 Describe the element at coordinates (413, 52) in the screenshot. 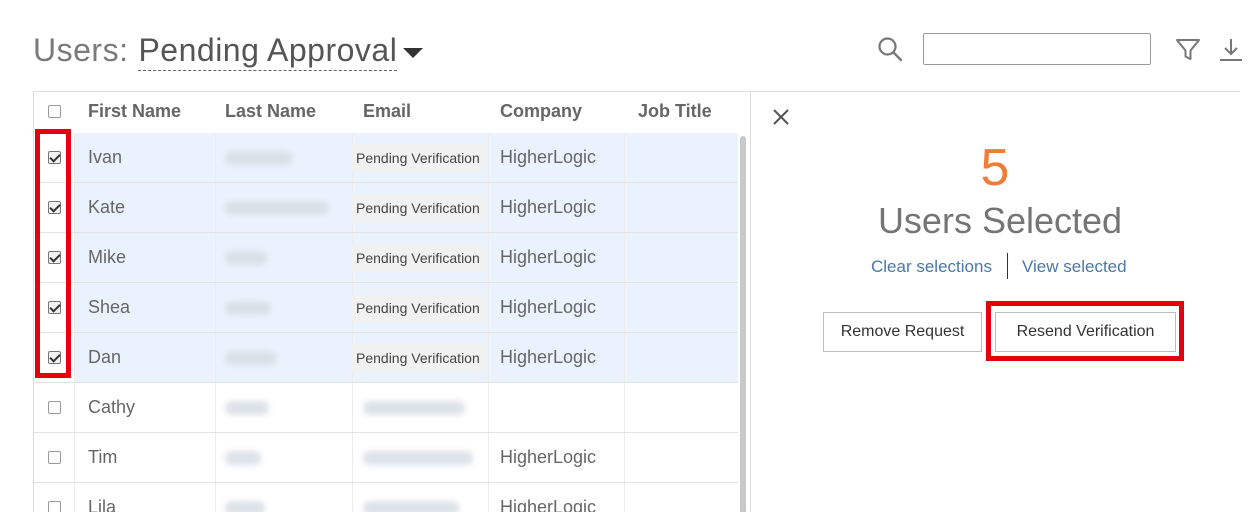

I see `caret-down-icon` at that location.